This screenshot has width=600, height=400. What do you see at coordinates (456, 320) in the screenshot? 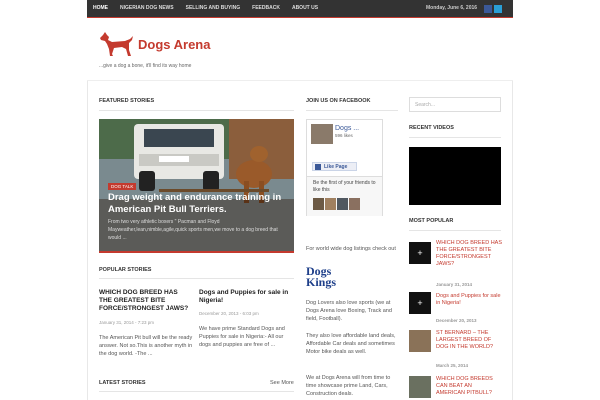
I see `most-popular-date: December 20, 2013` at bounding box center [456, 320].